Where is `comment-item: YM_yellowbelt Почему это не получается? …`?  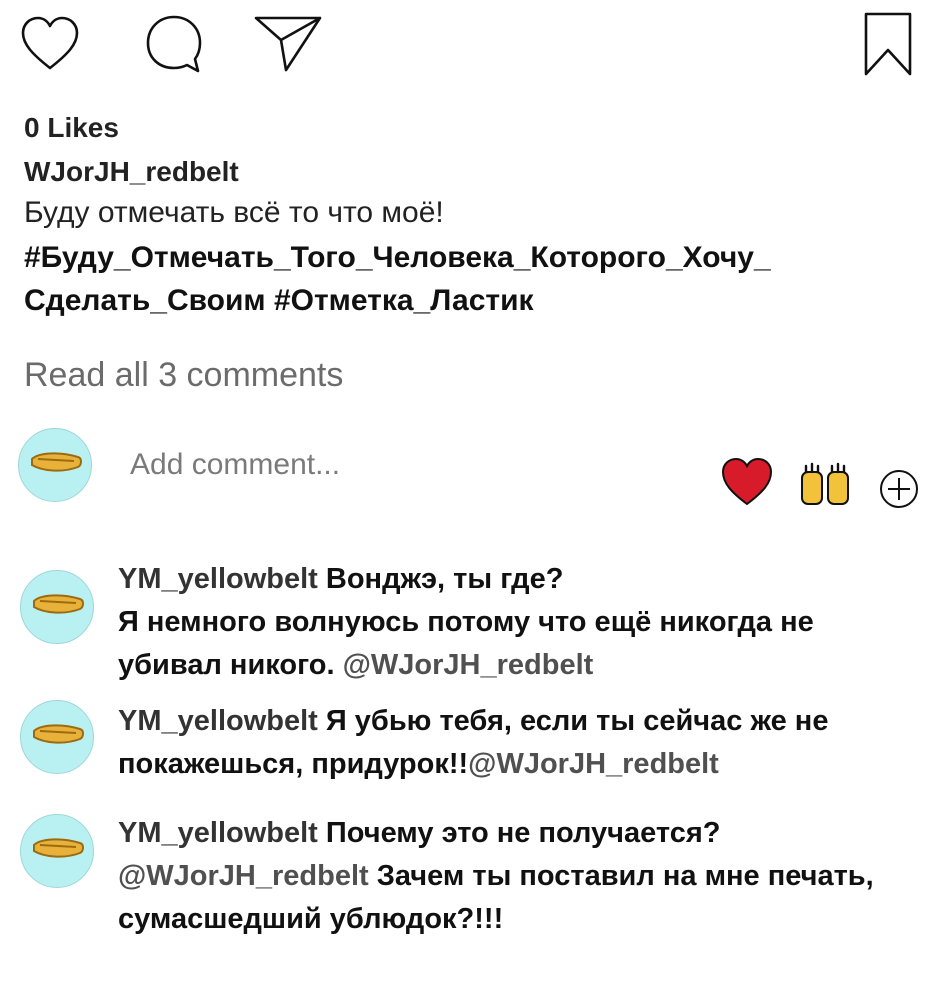 comment-item: YM_yellowbelt Почему это не получается? … is located at coordinates (518, 876).